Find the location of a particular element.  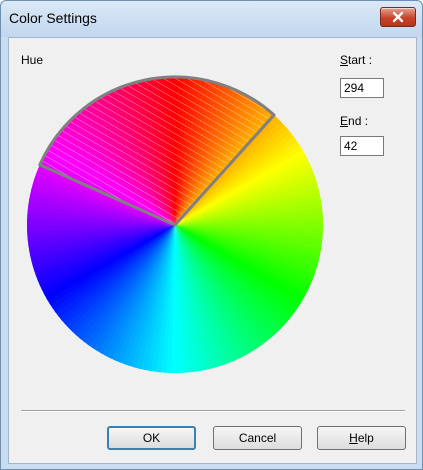

window-title: Color Settings is located at coordinates (53, 18).